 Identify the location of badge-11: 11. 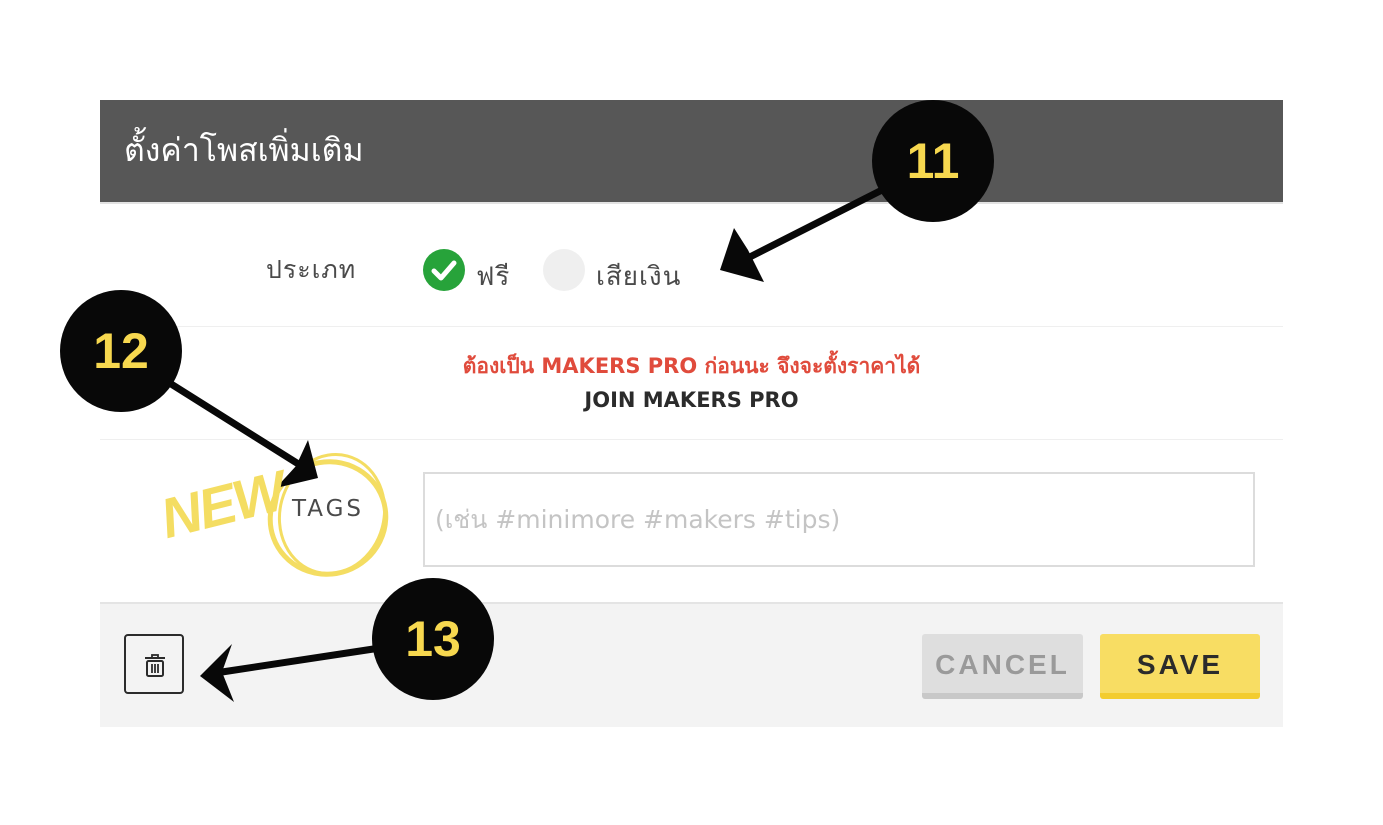
(933, 161).